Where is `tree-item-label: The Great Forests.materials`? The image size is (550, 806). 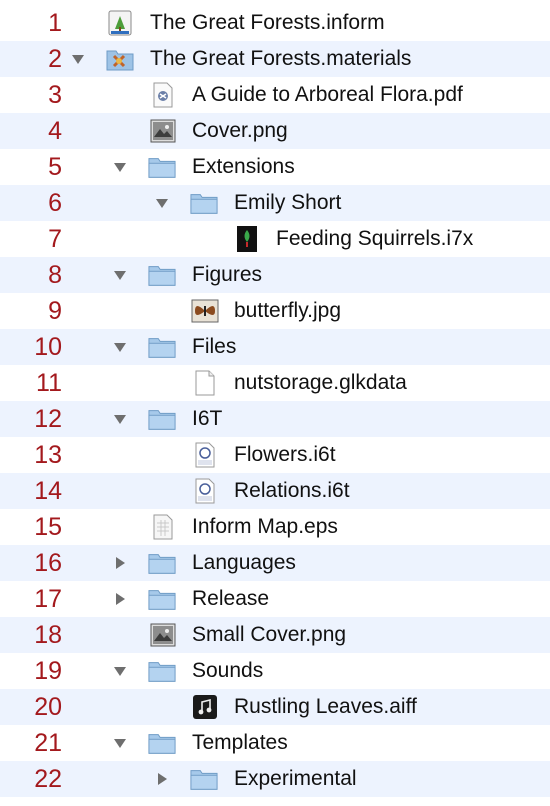 tree-item-label: The Great Forests.materials is located at coordinates (281, 58).